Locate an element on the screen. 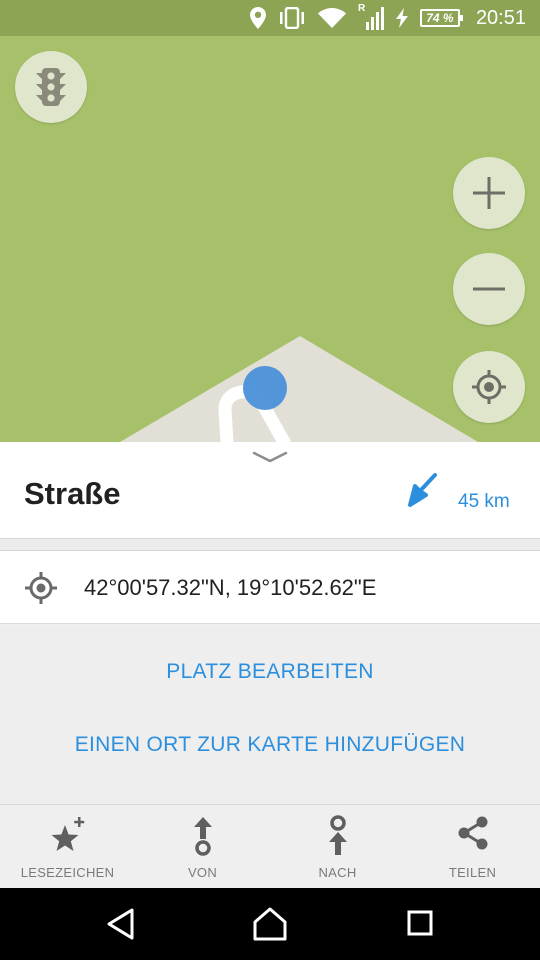 This screenshot has width=540, height=960. route-to-icon is located at coordinates (337, 835).